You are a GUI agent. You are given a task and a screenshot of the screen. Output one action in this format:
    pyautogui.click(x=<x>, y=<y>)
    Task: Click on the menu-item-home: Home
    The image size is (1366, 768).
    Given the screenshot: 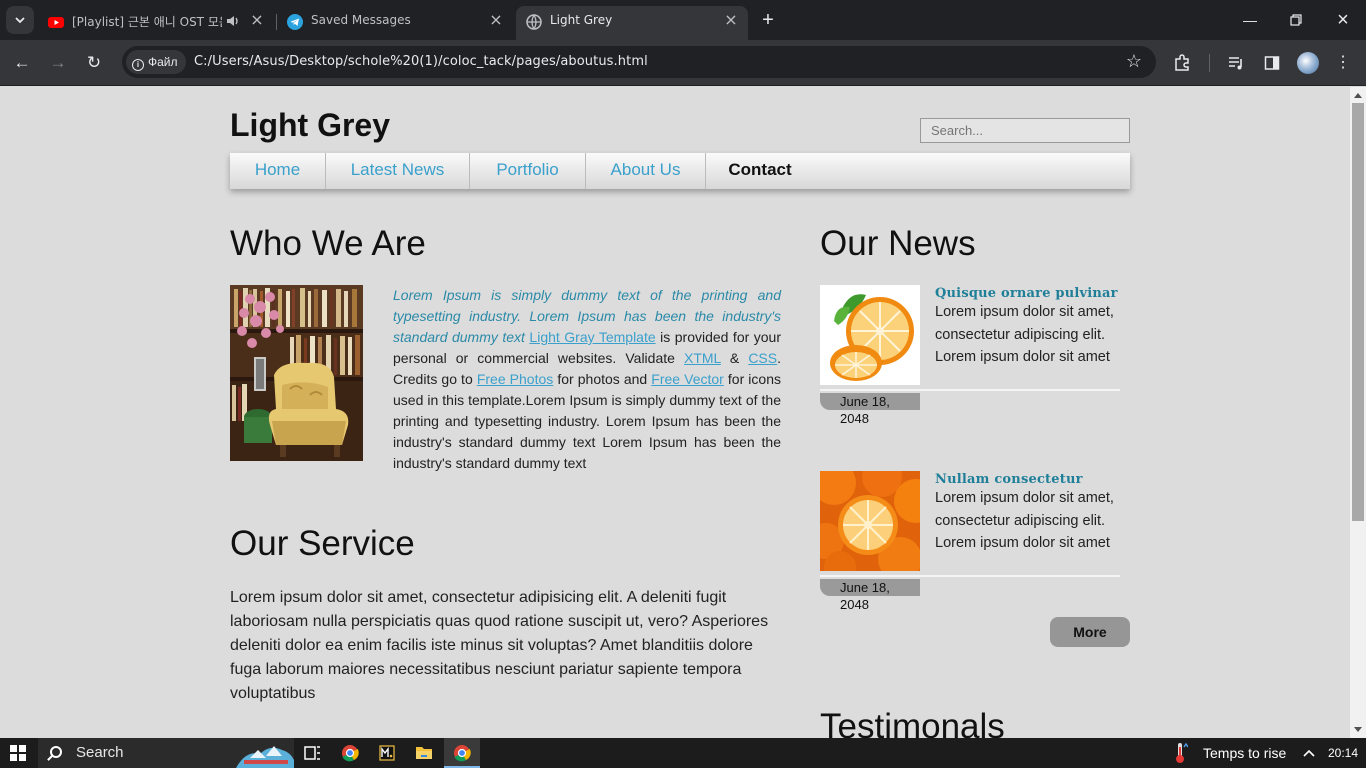 What is the action you would take?
    pyautogui.click(x=278, y=171)
    